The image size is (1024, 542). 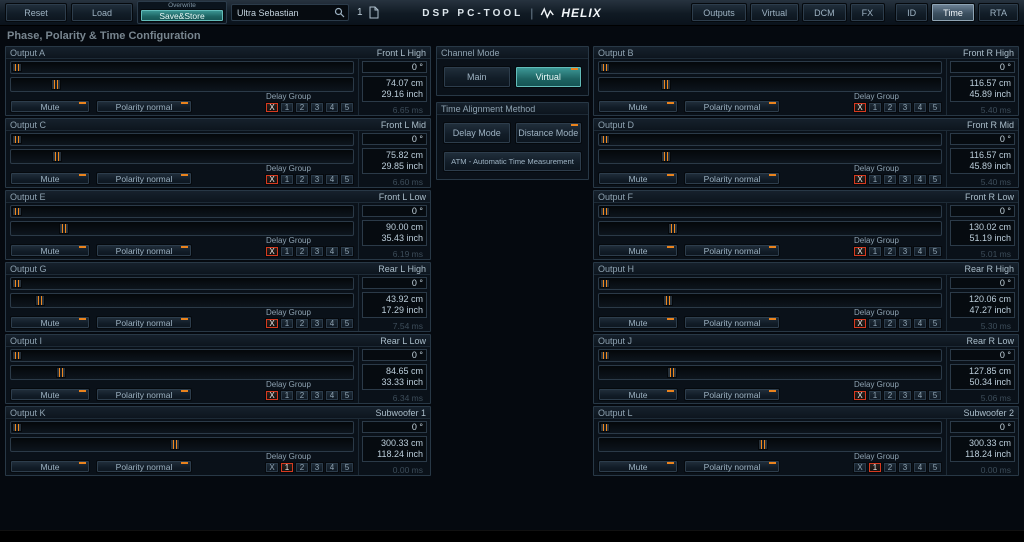 I want to click on distance-inch-value: 45.89 inch, so click(x=982, y=166).